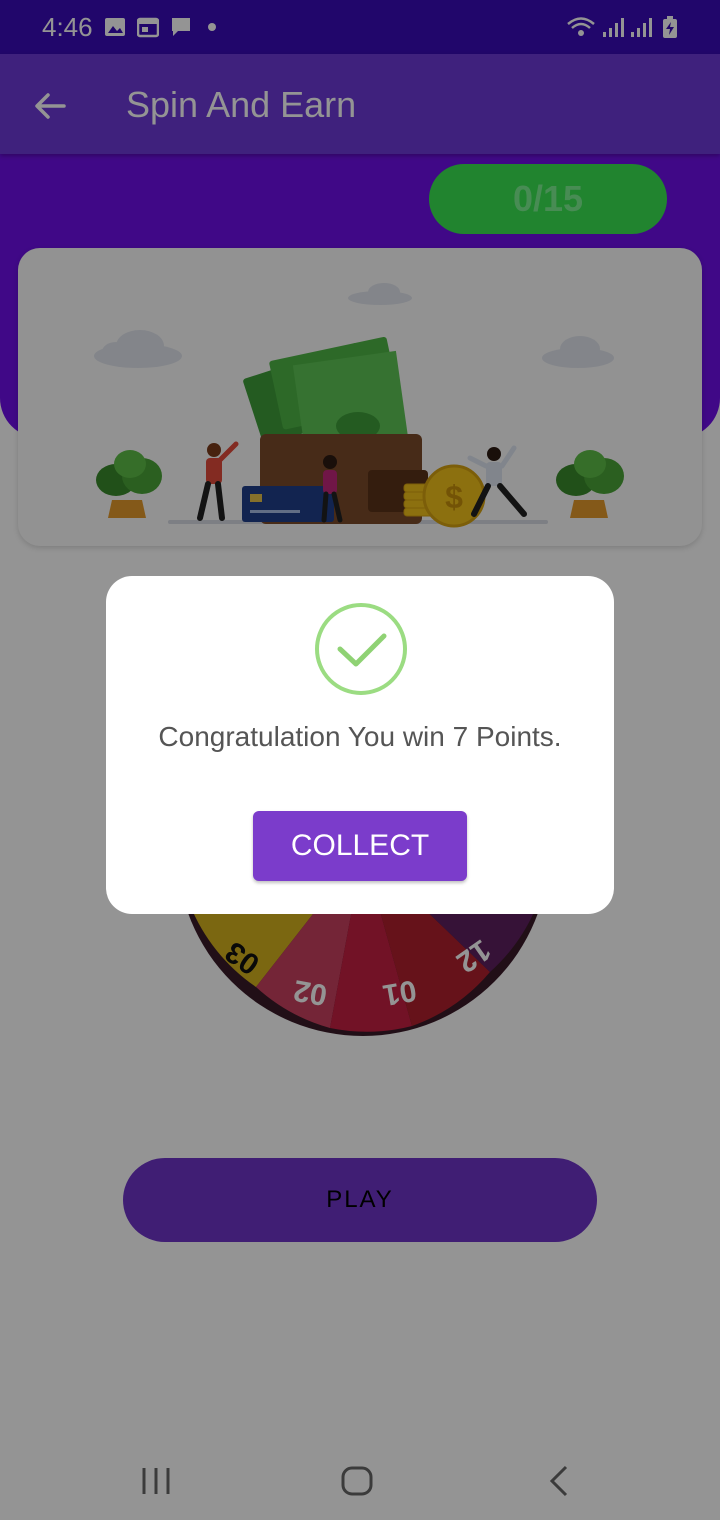 The image size is (720, 1520). What do you see at coordinates (360, 736) in the screenshot?
I see `dialog-message: Congratulation You win 7 Points.` at bounding box center [360, 736].